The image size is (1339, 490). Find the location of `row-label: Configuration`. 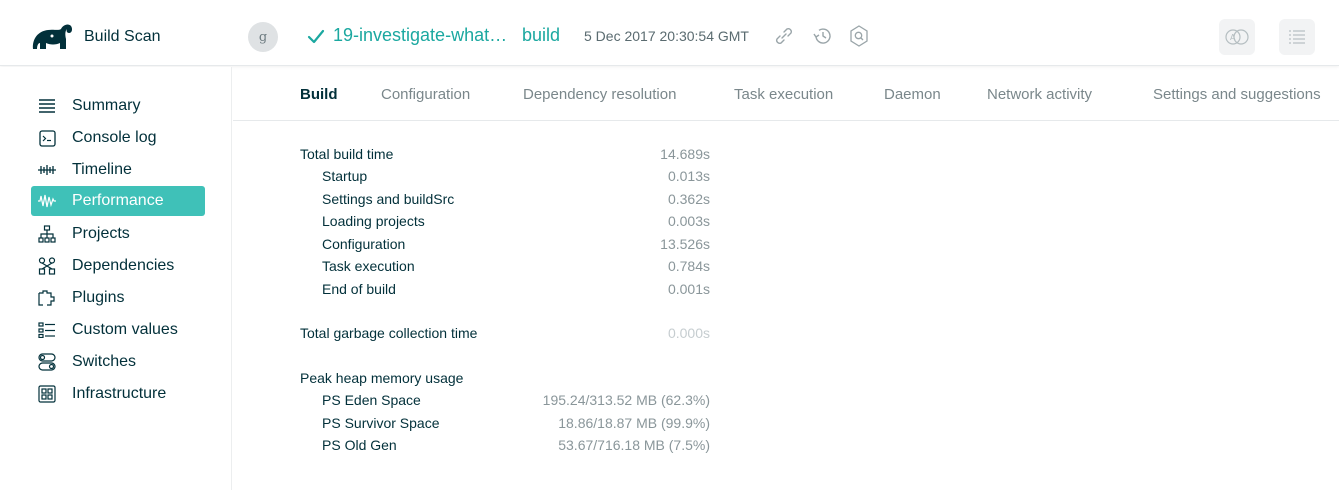

row-label: Configuration is located at coordinates (364, 244).